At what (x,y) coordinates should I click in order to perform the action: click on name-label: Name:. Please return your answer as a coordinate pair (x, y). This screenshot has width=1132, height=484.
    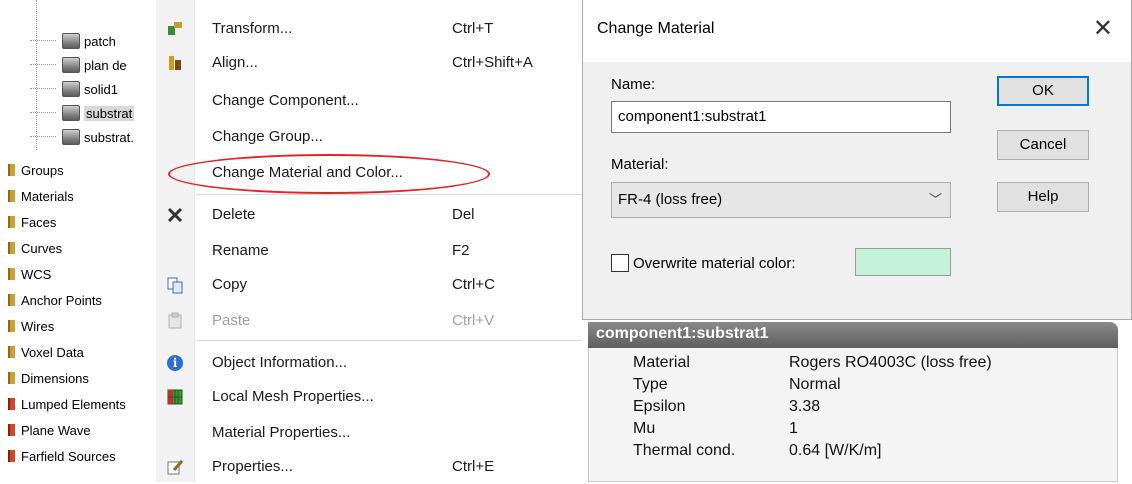
    Looking at the image, I should click on (633, 84).